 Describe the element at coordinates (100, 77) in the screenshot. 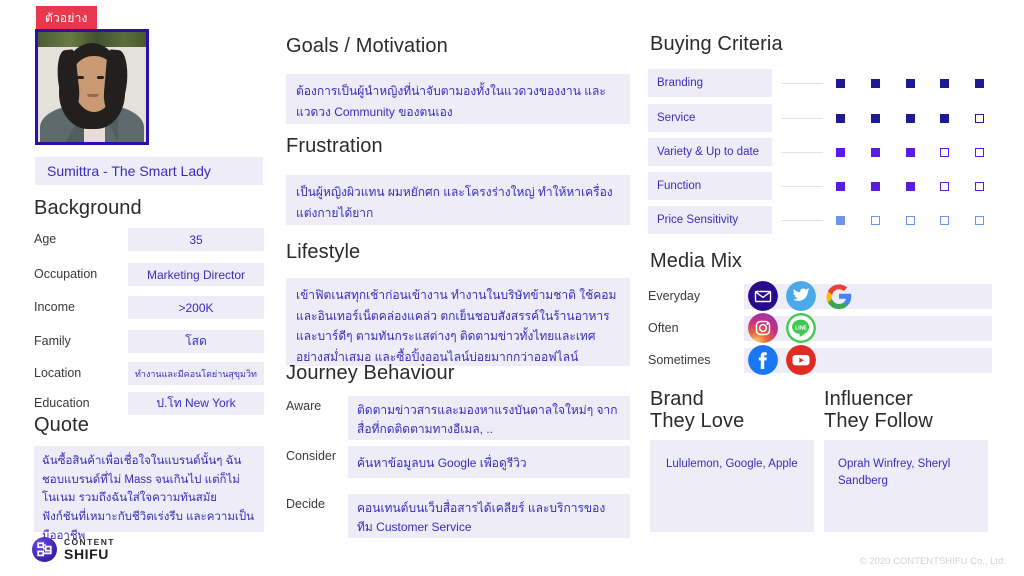

I see `avatar-eye-right` at that location.